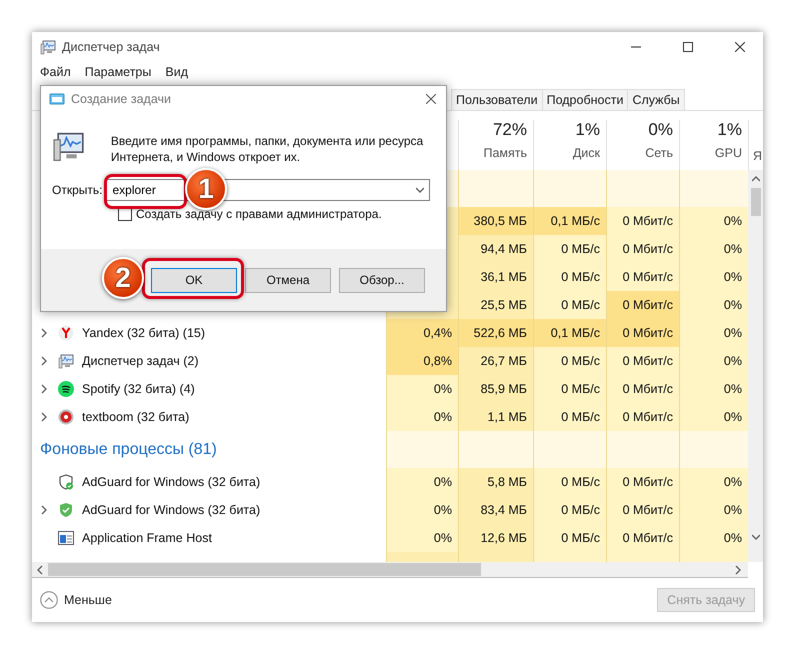 This screenshot has width=795, height=655. I want to click on column-value: 0%, so click(660, 130).